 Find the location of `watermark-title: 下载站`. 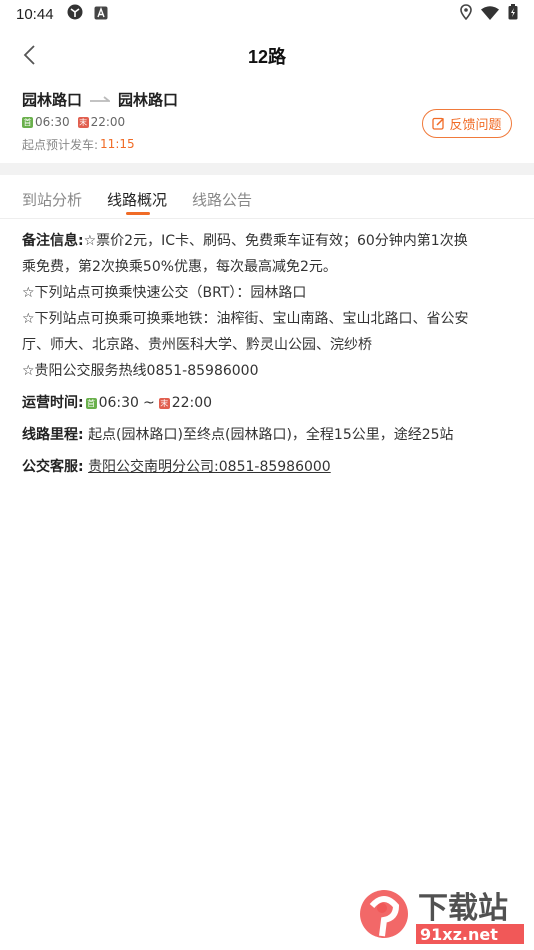

watermark-title: 下载站 is located at coordinates (463, 908).